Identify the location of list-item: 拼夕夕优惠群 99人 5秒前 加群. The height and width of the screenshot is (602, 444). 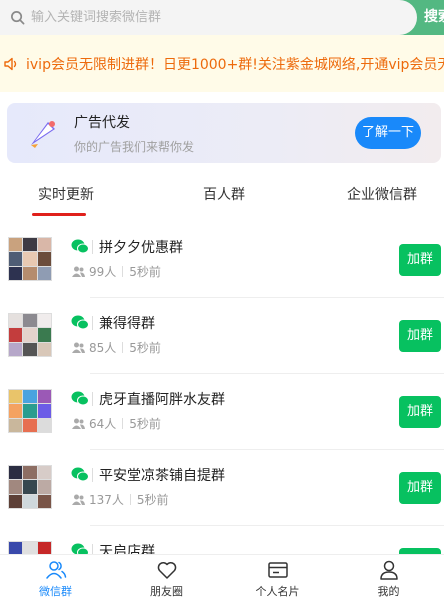
(222, 260).